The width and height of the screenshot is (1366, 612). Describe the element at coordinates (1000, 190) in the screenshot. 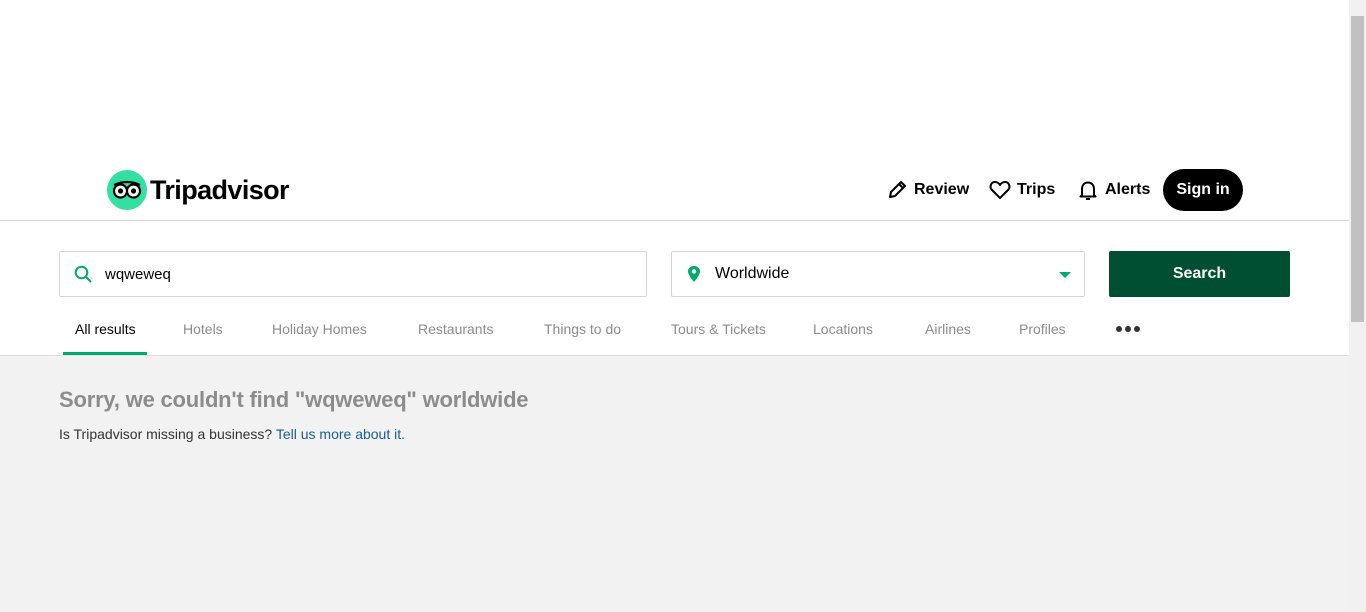

I see `heart-icon` at that location.